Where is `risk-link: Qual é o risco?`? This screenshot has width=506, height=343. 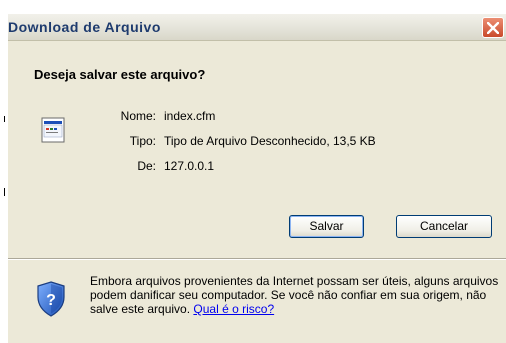 risk-link: Qual é o risco? is located at coordinates (233, 309).